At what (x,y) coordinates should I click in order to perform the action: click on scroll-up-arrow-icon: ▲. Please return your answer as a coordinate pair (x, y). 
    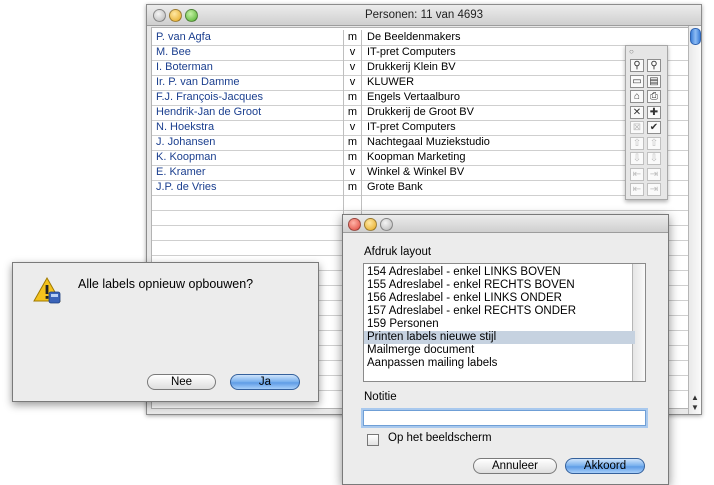
    Looking at the image, I should click on (695, 398).